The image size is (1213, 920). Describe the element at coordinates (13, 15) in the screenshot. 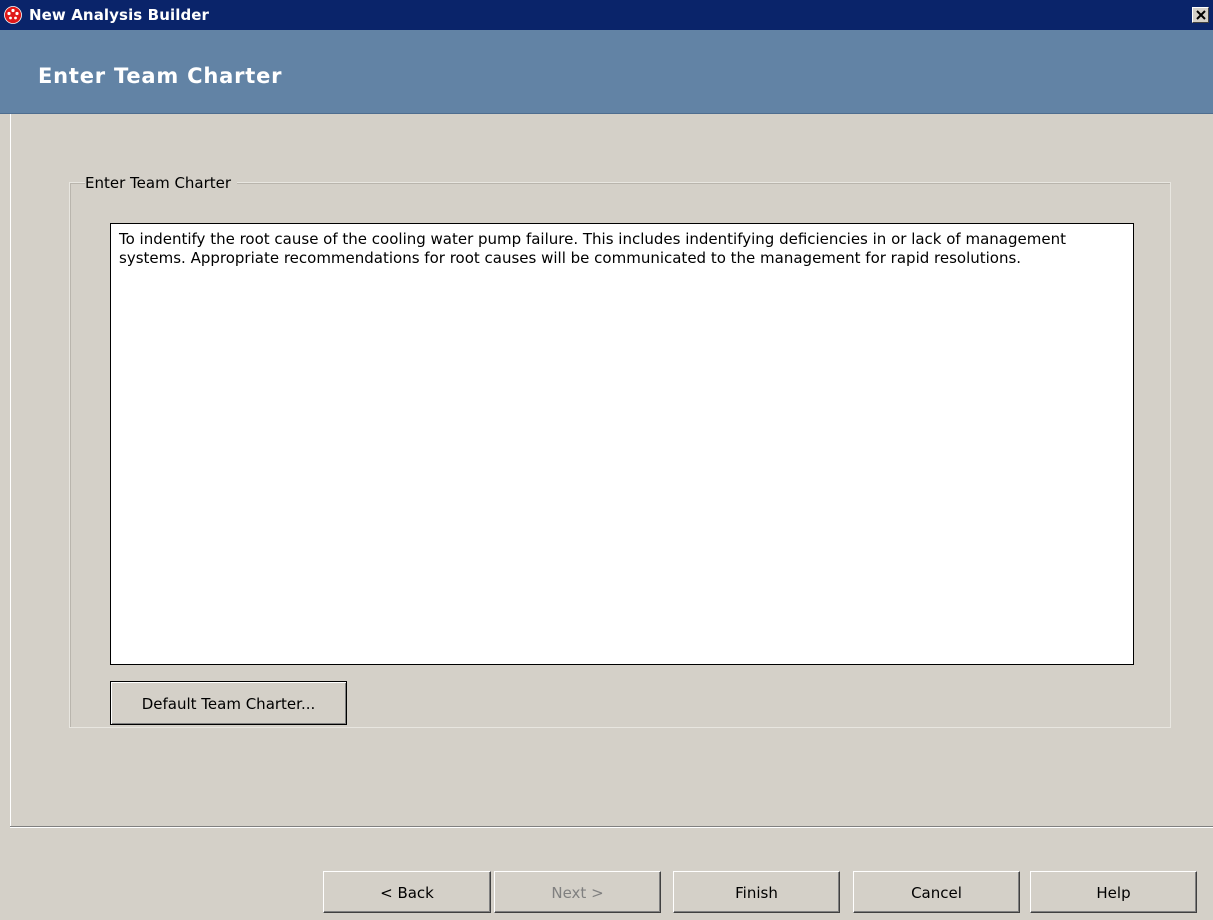

I see `app-logo-icon` at that location.